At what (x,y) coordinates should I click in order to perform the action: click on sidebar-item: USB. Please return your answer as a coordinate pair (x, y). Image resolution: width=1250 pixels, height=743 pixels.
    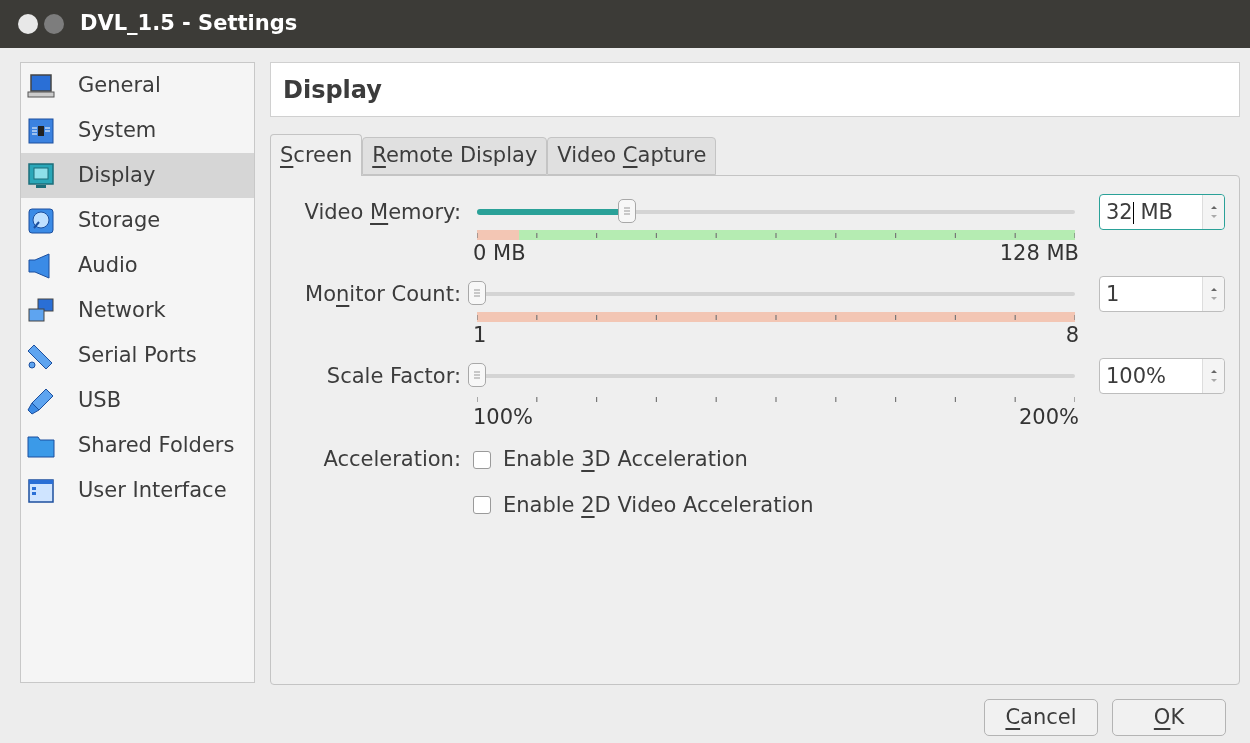
    Looking at the image, I should click on (137, 400).